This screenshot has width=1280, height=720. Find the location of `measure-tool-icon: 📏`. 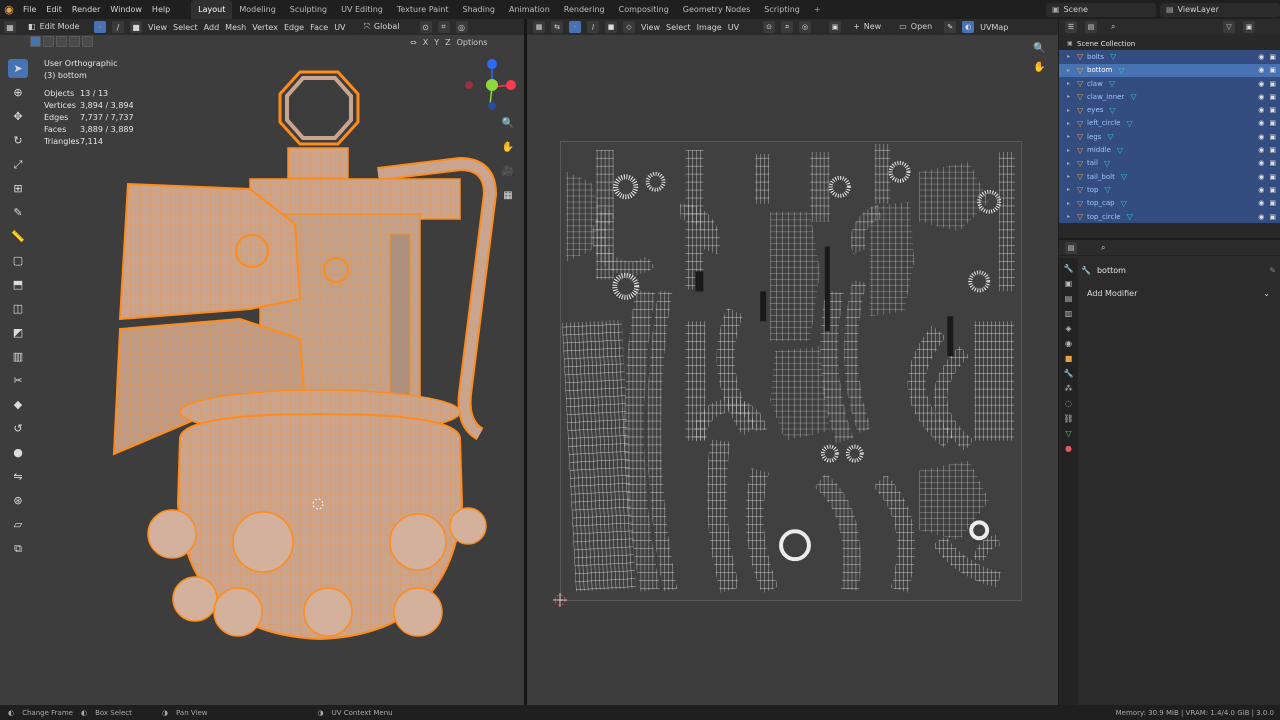

measure-tool-icon: 📏 is located at coordinates (18, 236).